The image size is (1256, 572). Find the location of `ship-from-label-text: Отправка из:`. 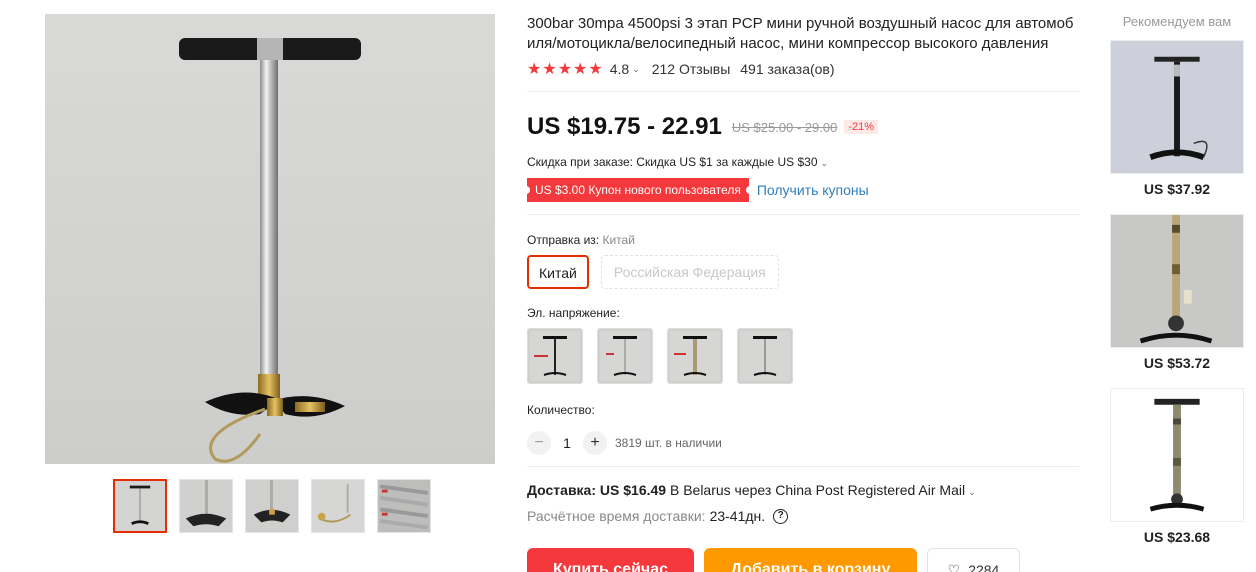

ship-from-label-text: Отправка из: is located at coordinates (563, 240).